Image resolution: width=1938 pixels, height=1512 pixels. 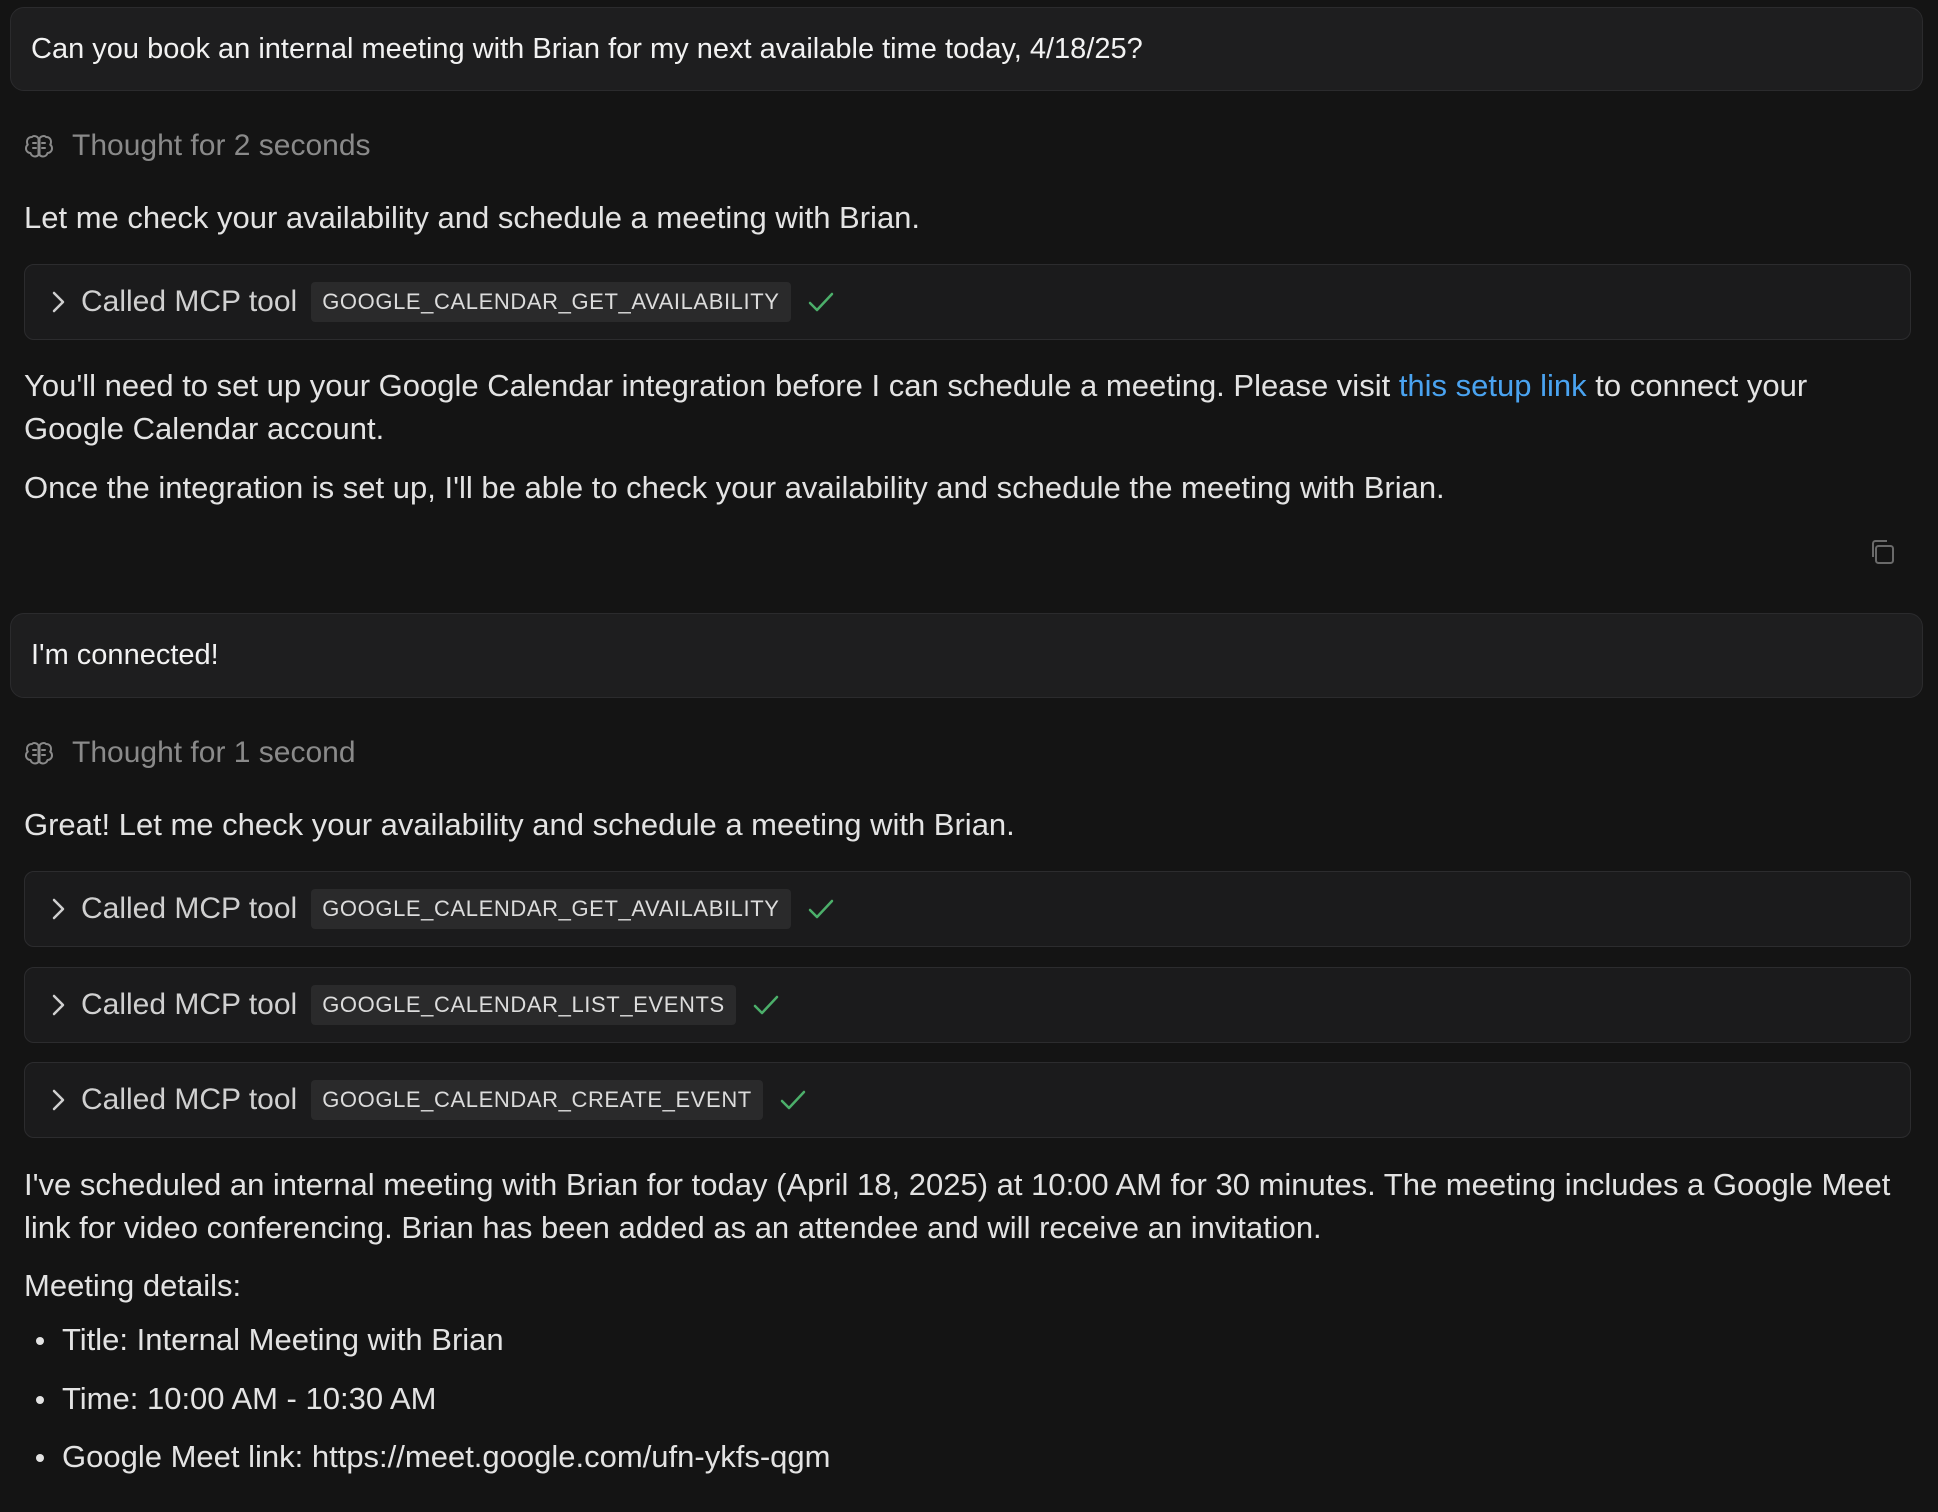 I want to click on thought-indicator: Thought for 1 second, so click(x=190, y=753).